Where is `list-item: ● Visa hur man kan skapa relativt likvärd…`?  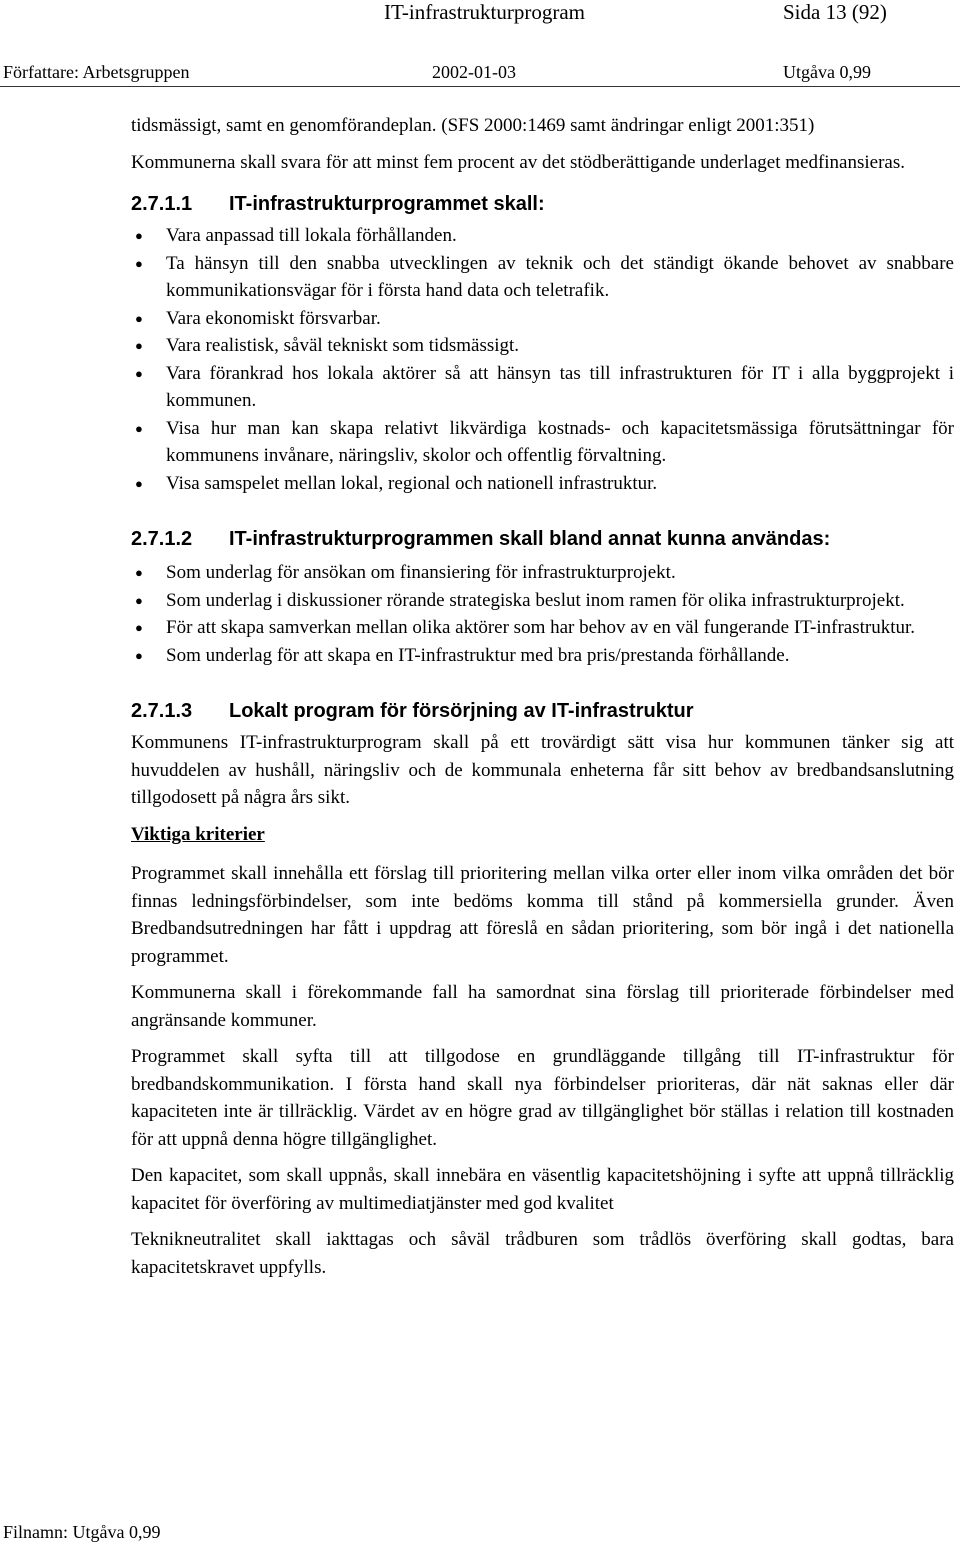
list-item: ● Visa hur man kan skapa relativt likvärd… is located at coordinates (542, 442).